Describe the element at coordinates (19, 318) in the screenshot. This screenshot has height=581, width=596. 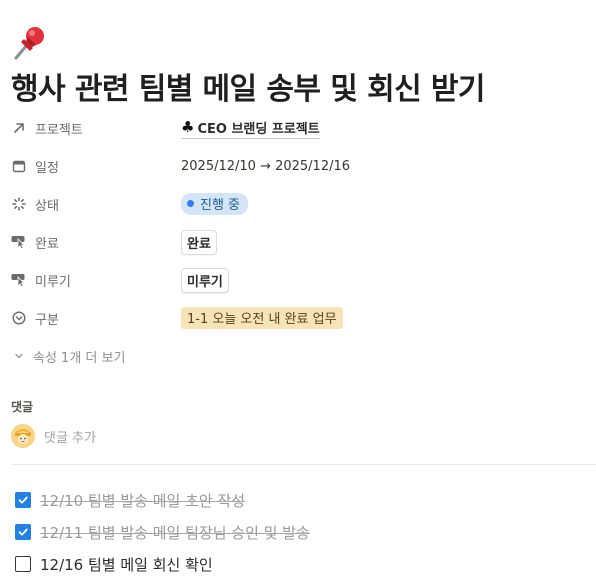
I see `circle-chevron-icon` at that location.